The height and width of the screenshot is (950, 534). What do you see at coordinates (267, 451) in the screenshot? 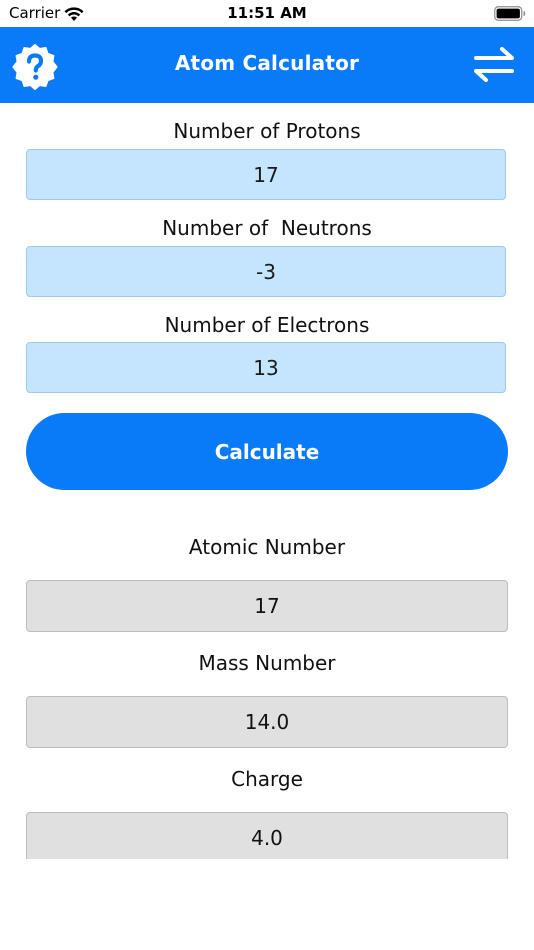
I see `calculate-button: Calculate` at bounding box center [267, 451].